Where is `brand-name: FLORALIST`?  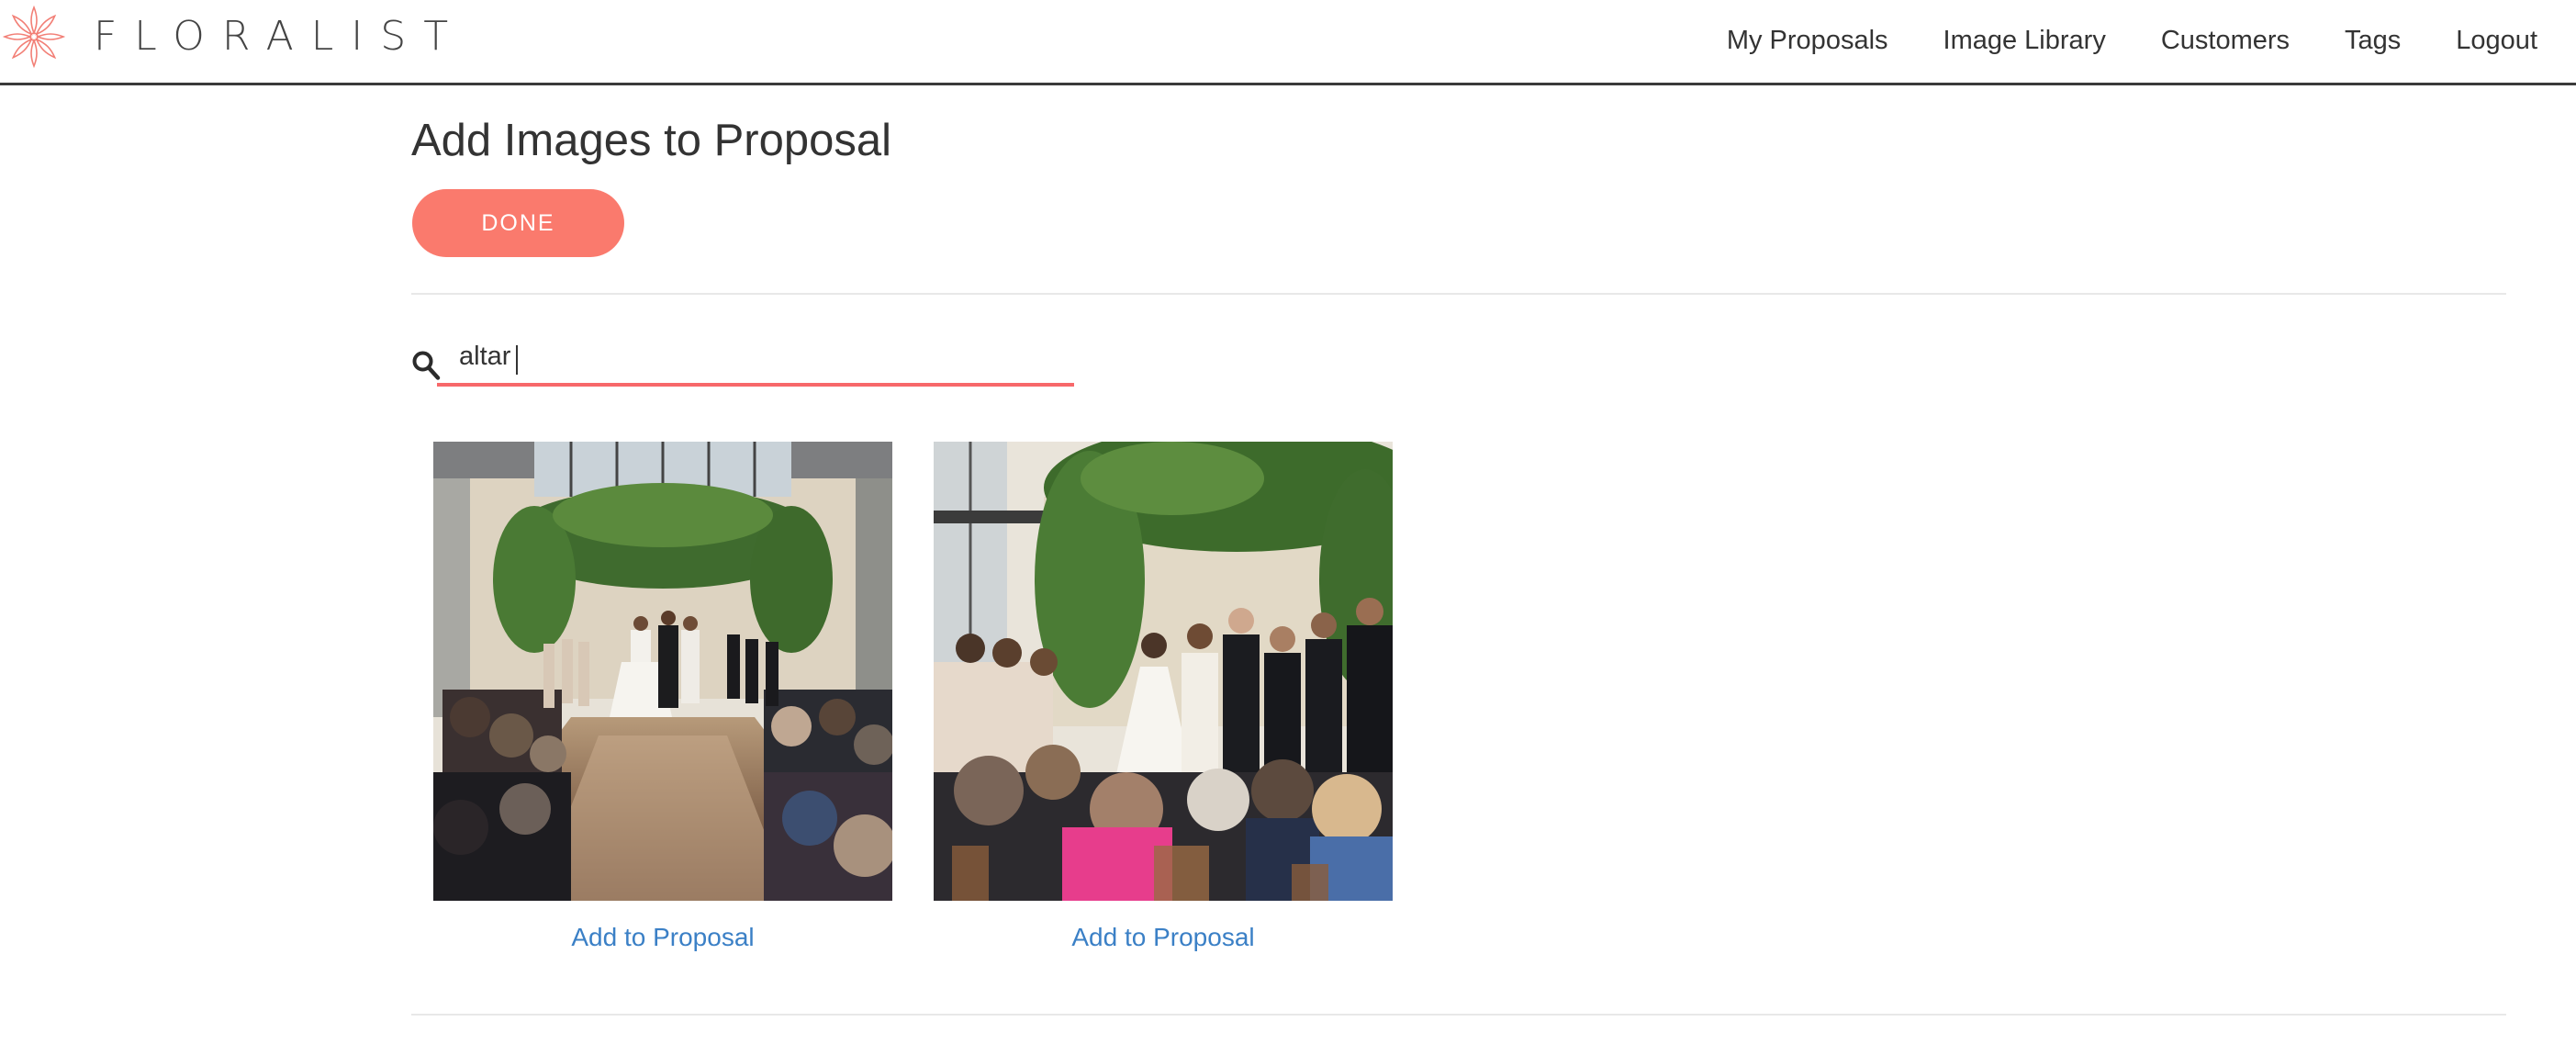 brand-name: FLORALIST is located at coordinates (280, 36).